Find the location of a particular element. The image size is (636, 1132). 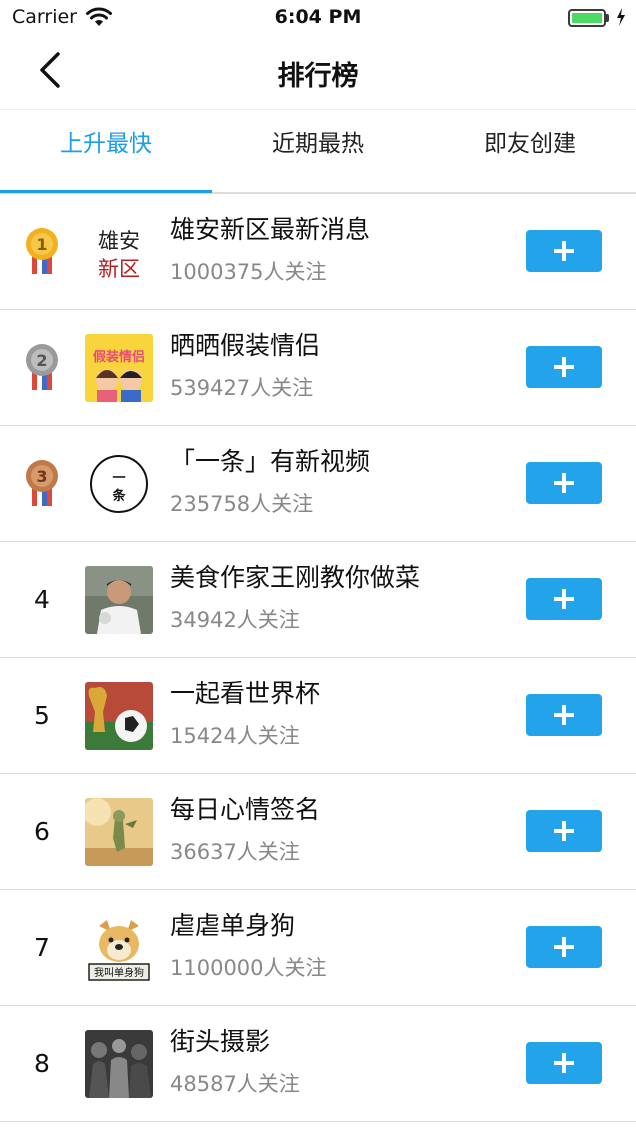

svg-text: 2 is located at coordinates (41, 360).